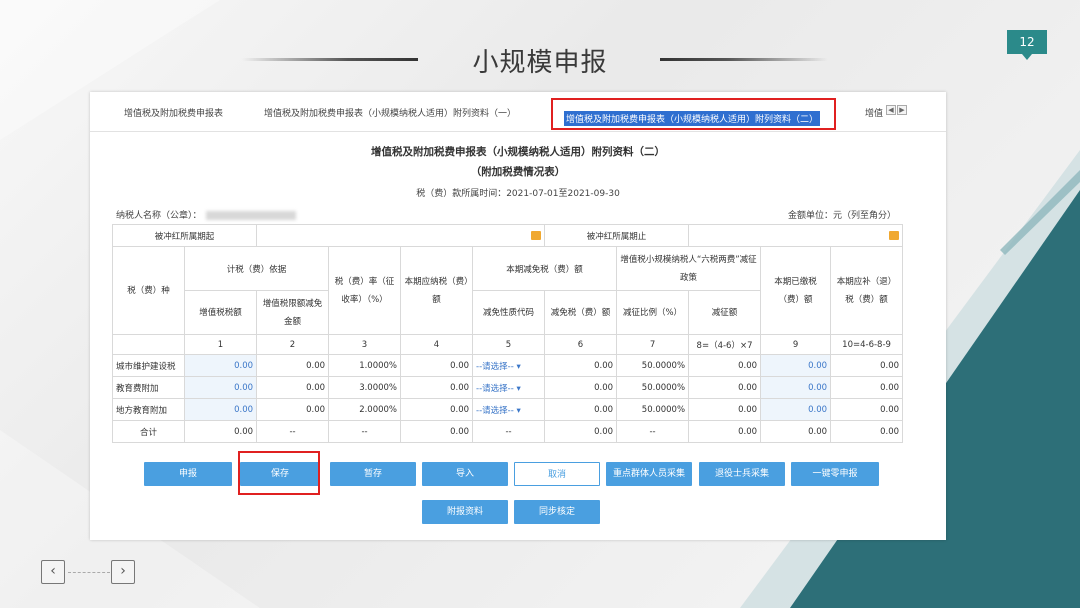  Describe the element at coordinates (557, 474) in the screenshot. I see `cancel-button: 取消` at that location.